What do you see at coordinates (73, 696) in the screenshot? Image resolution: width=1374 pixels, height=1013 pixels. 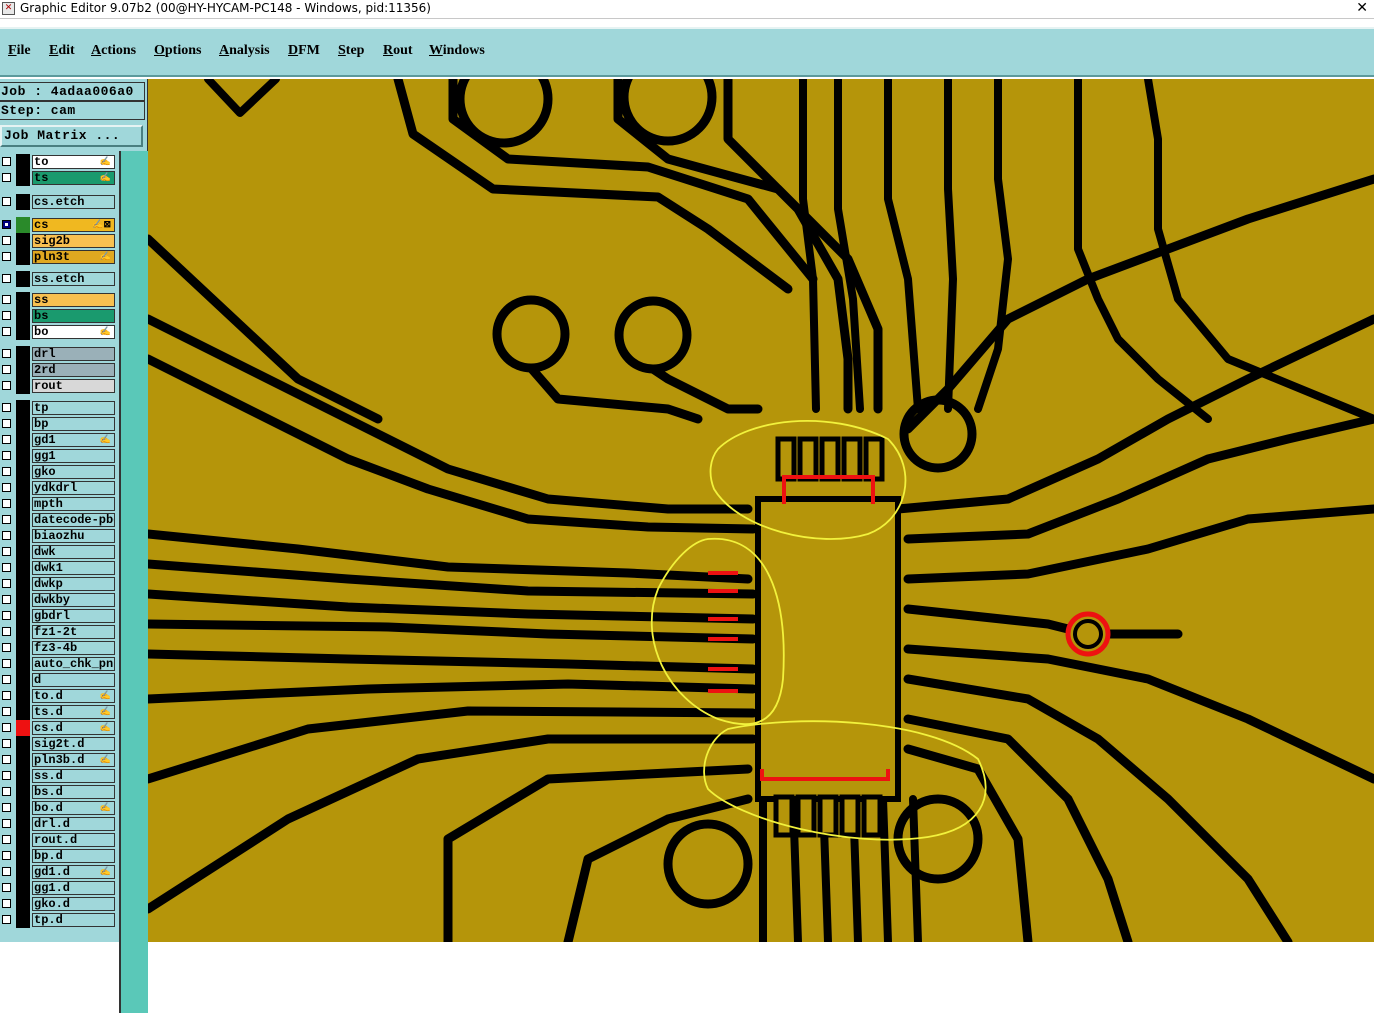 I see `layer-name: to.d ✍` at bounding box center [73, 696].